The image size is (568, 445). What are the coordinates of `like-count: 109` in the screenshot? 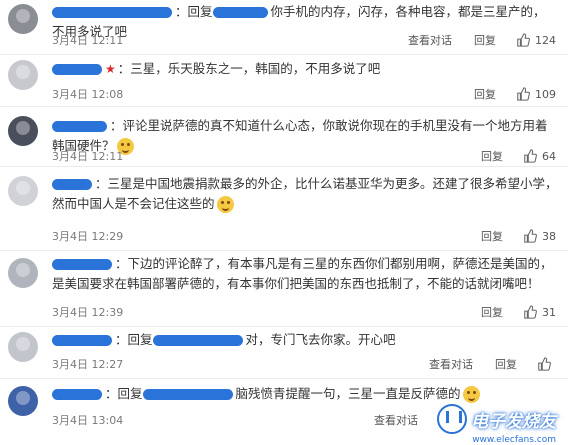 It's located at (545, 94).